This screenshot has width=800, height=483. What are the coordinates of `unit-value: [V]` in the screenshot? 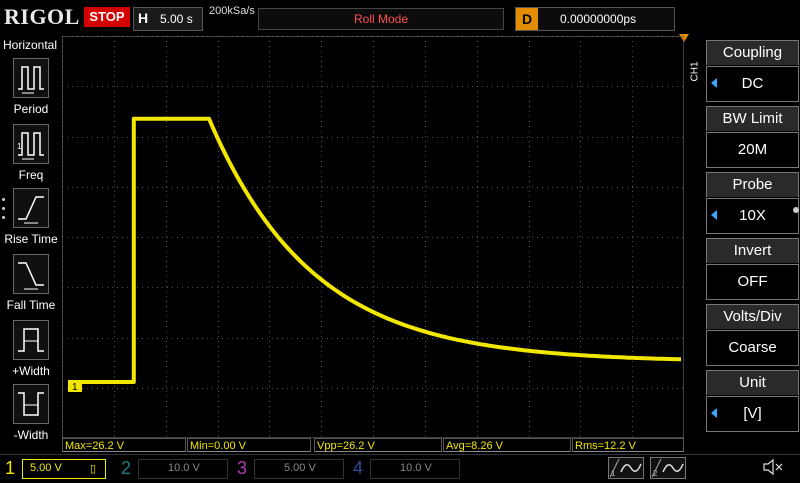 It's located at (752, 414).